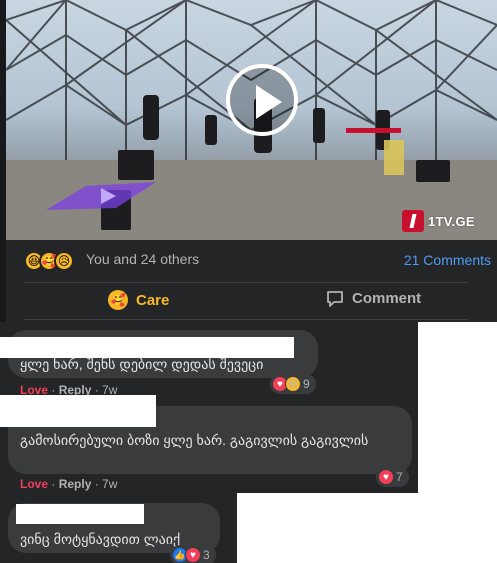 The height and width of the screenshot is (563, 497). What do you see at coordinates (451, 221) in the screenshot?
I see `channel-logo-text: 1TV.GE` at bounding box center [451, 221].